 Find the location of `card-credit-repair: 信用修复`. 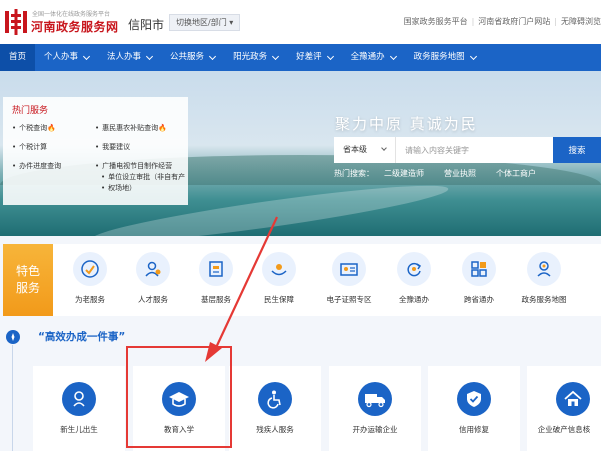

card-credit-repair: 信用修复 is located at coordinates (474, 408).